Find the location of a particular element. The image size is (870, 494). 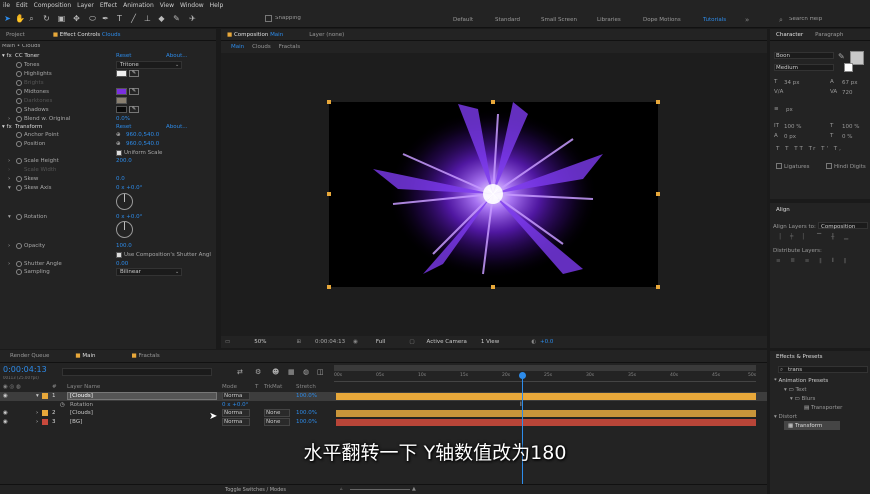

exposure-value: +0.0 is located at coordinates (546, 342).